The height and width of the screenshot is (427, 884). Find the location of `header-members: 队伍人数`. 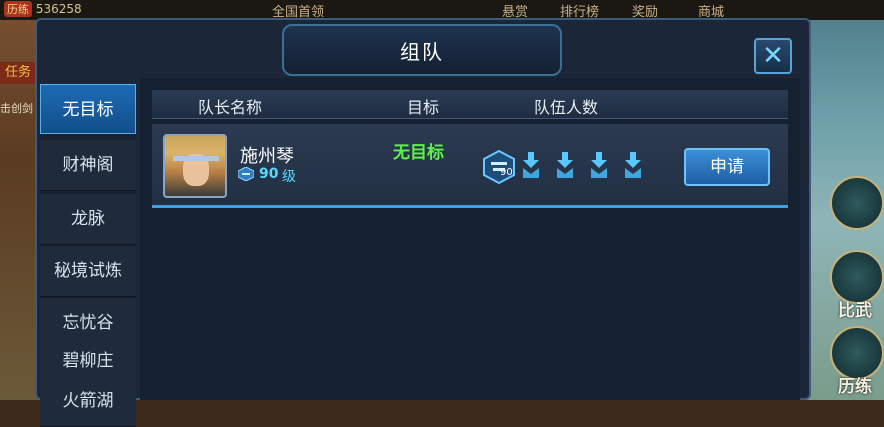

header-members: 队伍人数 is located at coordinates (566, 107).